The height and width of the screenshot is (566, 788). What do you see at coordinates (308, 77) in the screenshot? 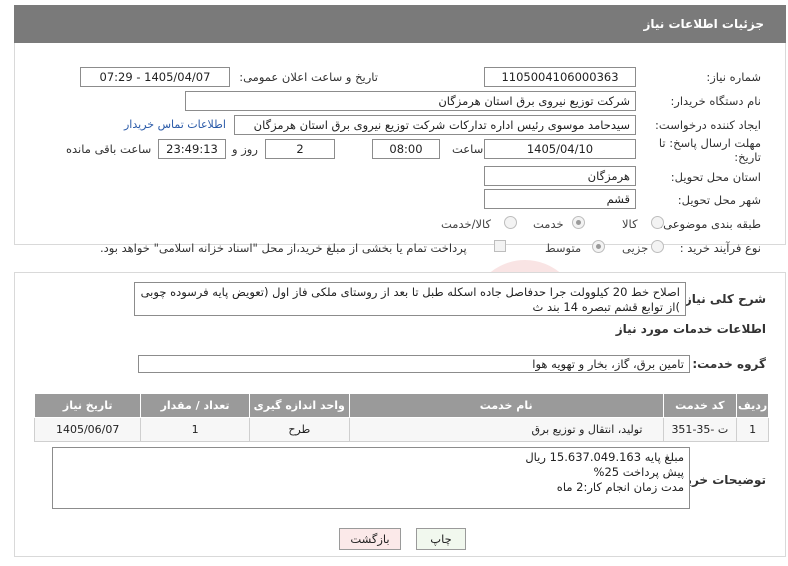
I see `announce-datetime-label: تاریخ و ساعت اعلان عمومی:` at bounding box center [308, 77].